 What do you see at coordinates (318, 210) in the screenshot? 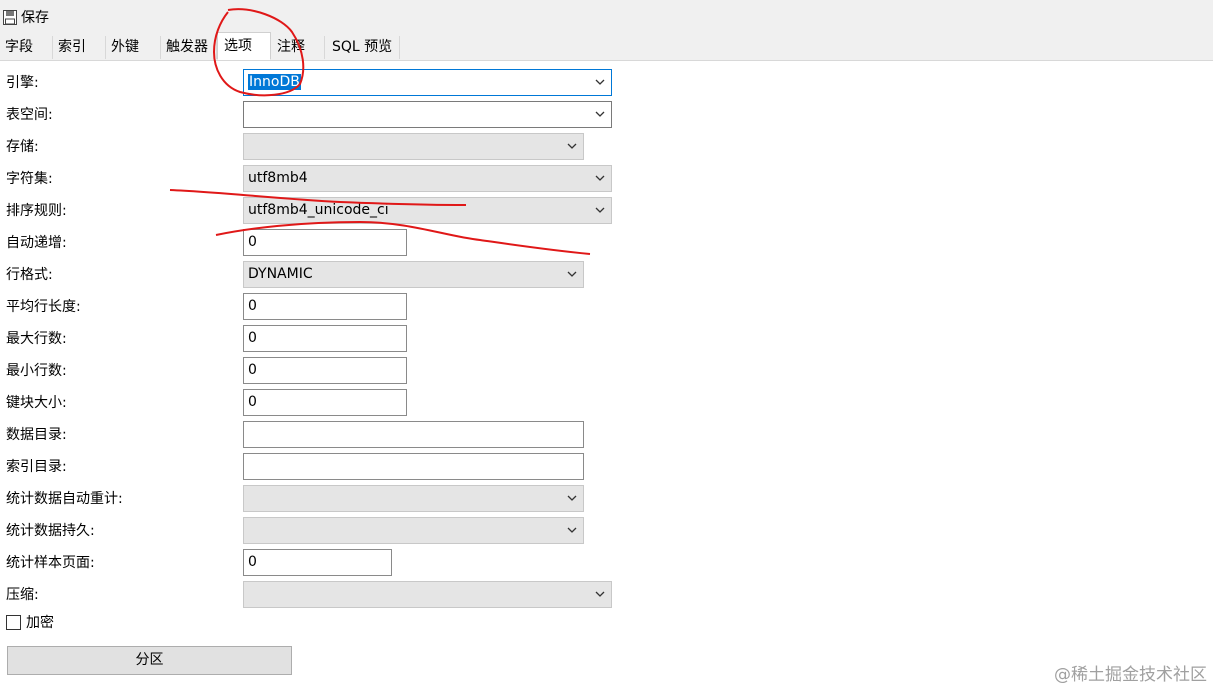
I see `collation-value: utf8mb4_unicode_ci` at bounding box center [318, 210].